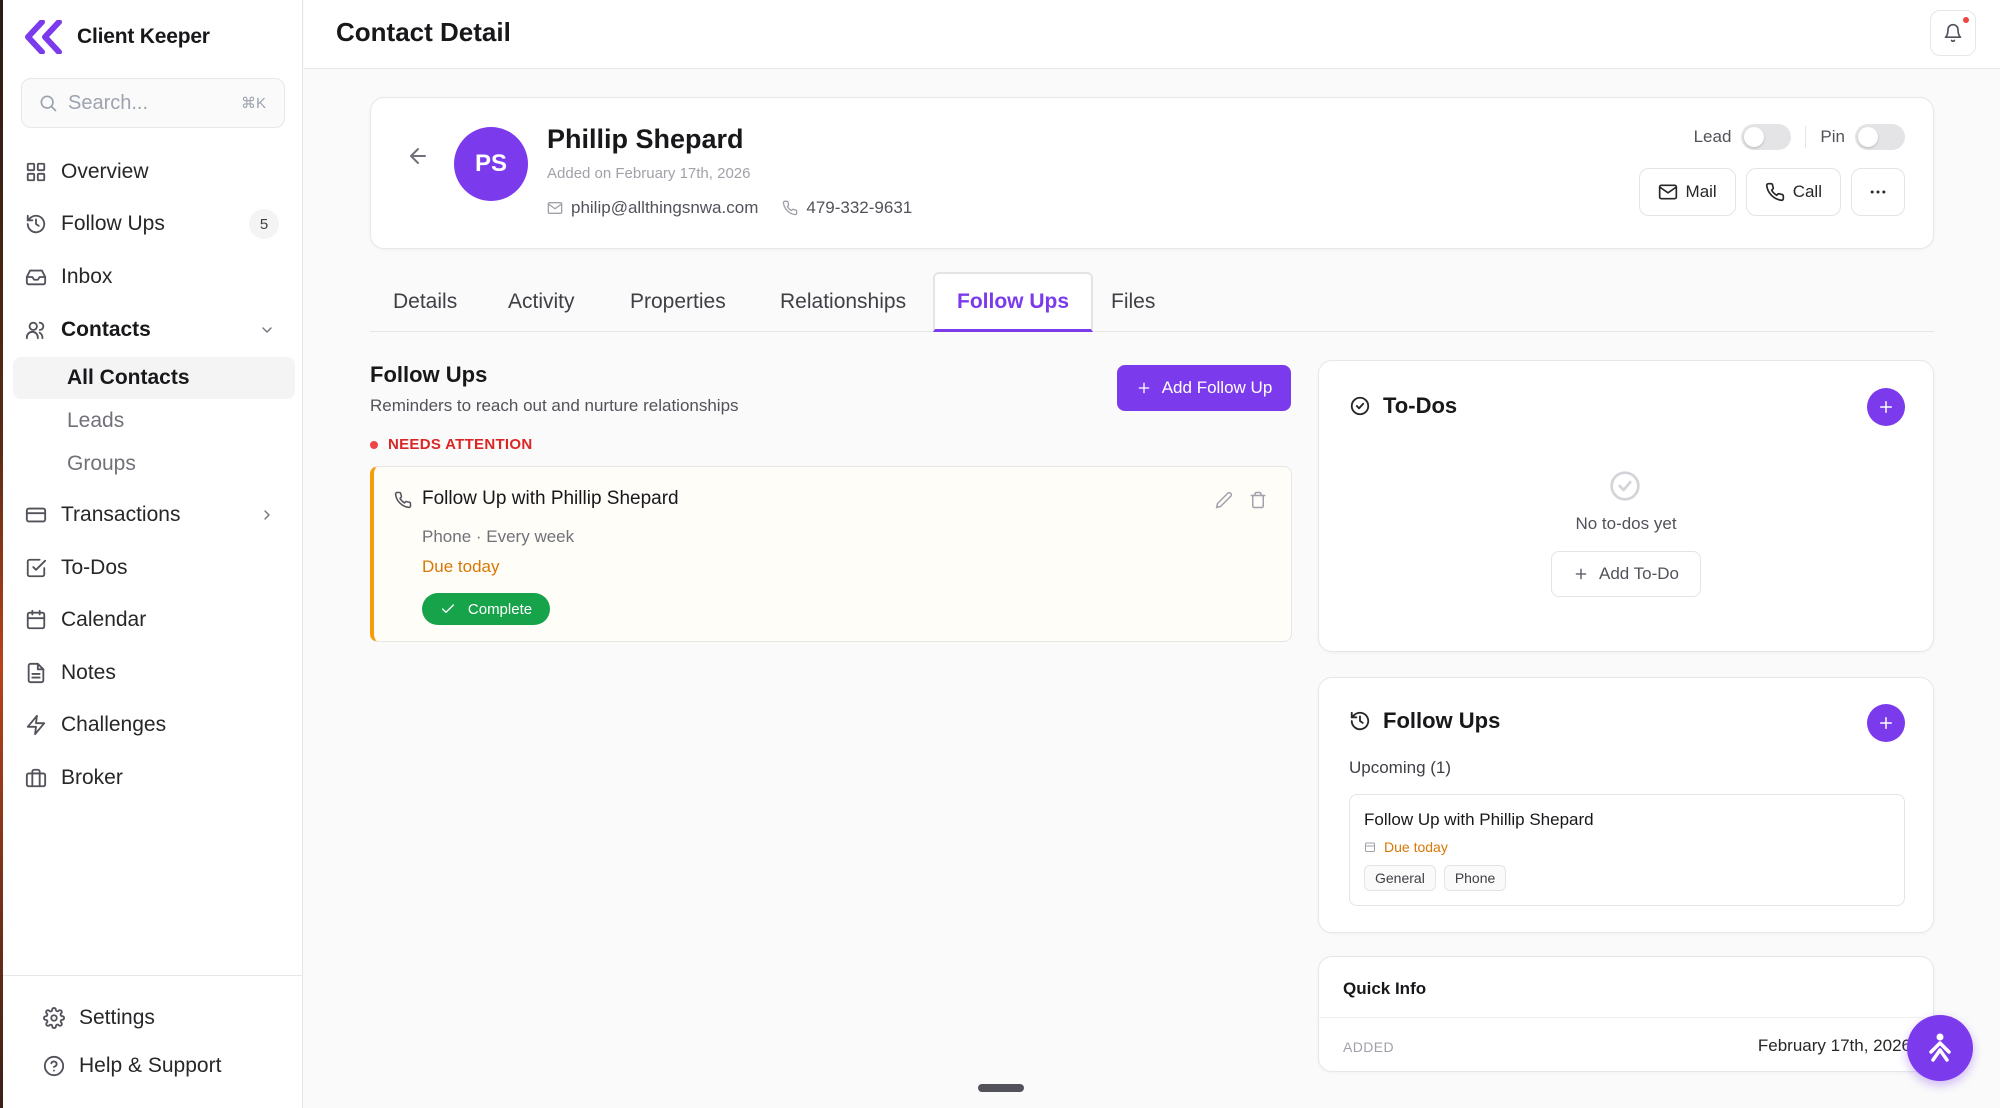  What do you see at coordinates (267, 515) in the screenshot?
I see `chevron-right-icon` at bounding box center [267, 515].